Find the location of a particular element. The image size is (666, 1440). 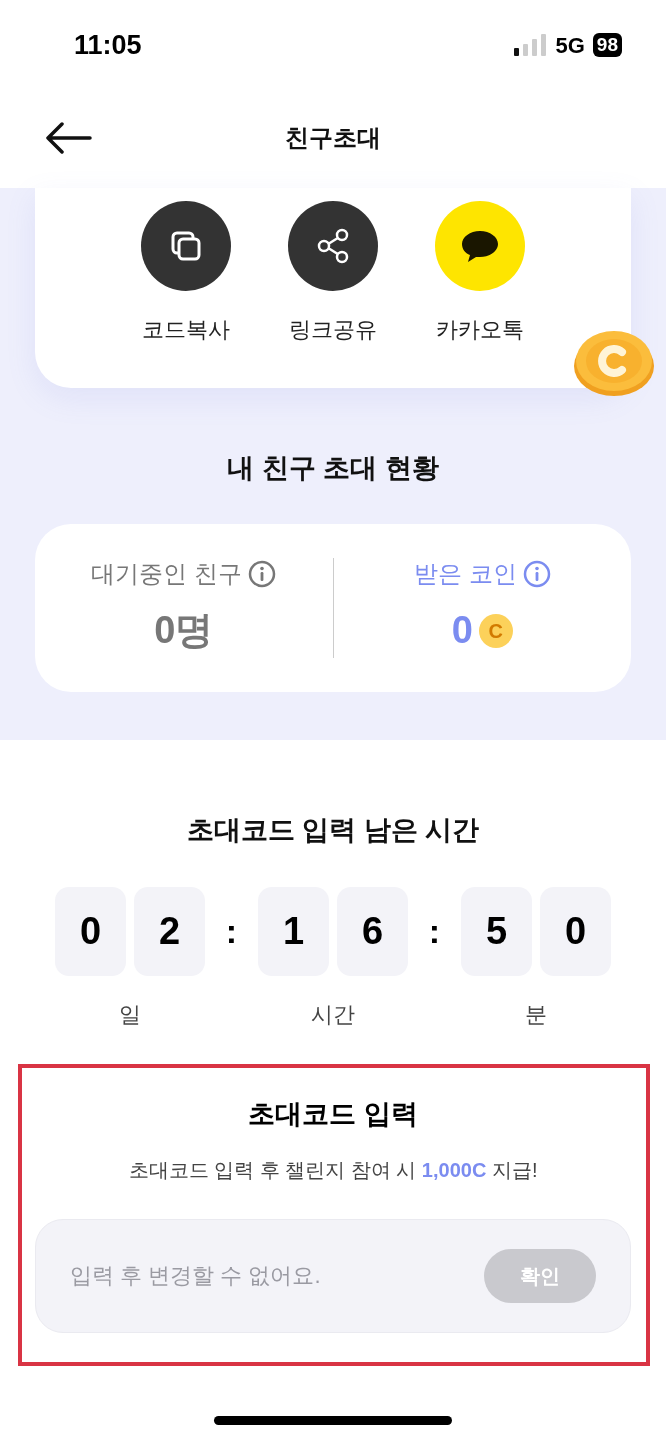

signal-icon is located at coordinates (530, 45).